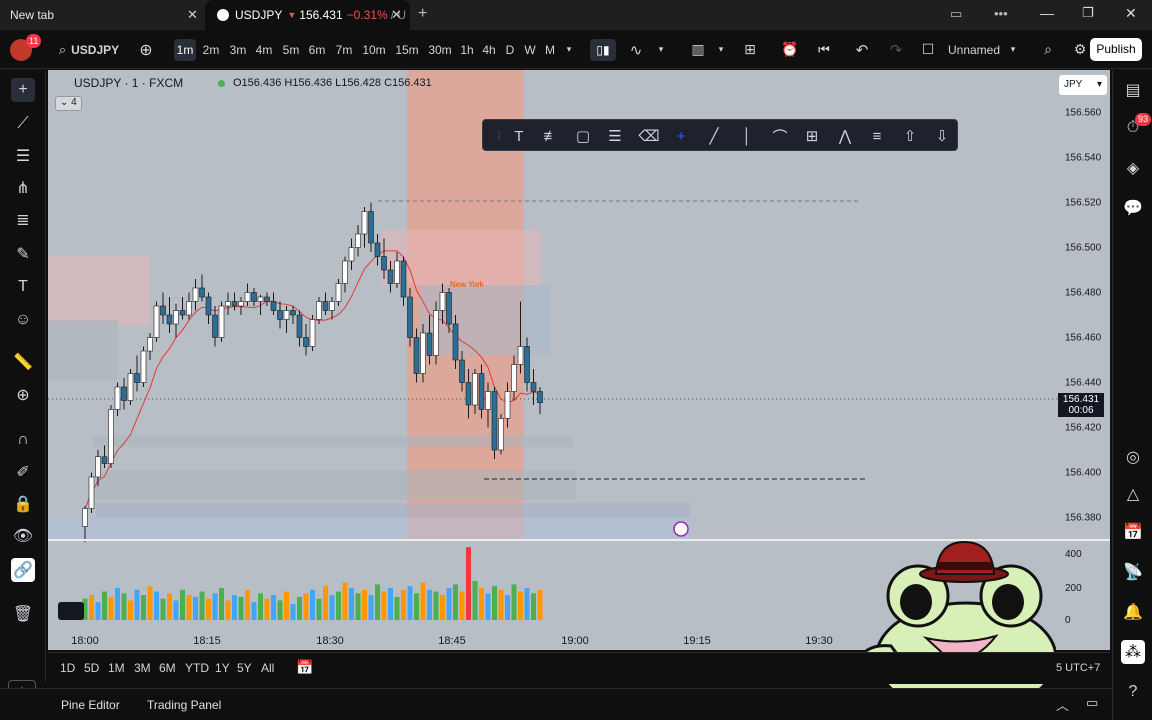 This screenshot has width=1152, height=720. What do you see at coordinates (510, 50) in the screenshot?
I see `timeframe-D: D` at bounding box center [510, 50].